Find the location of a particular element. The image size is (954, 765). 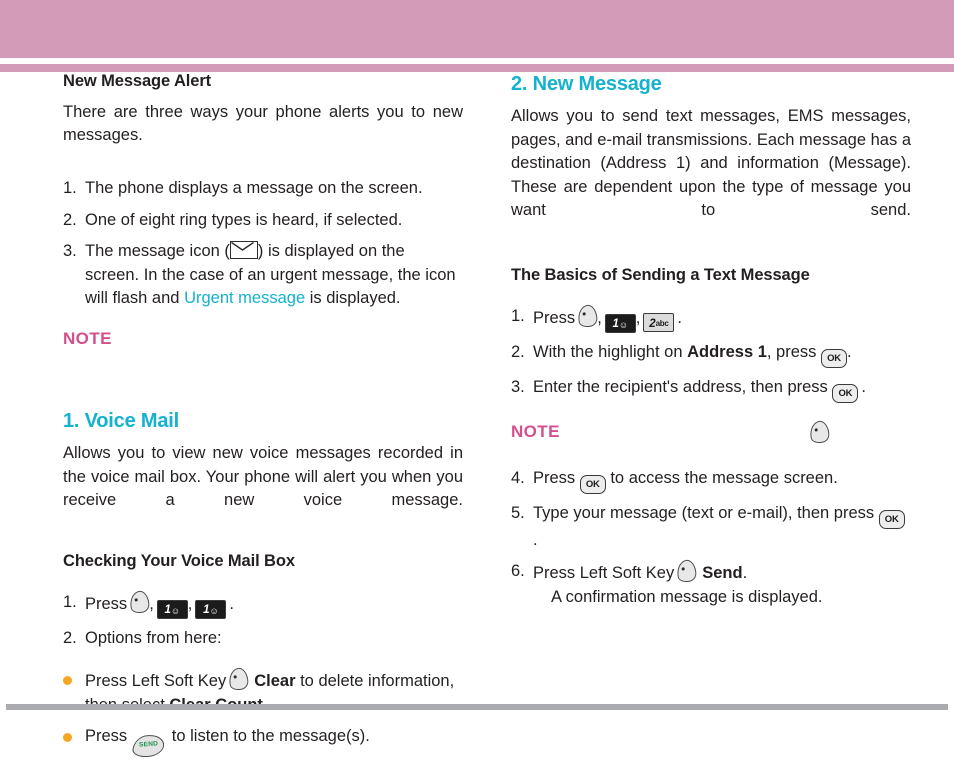

basics-step-2-prefix: With the highlight on is located at coordinates (610, 351).